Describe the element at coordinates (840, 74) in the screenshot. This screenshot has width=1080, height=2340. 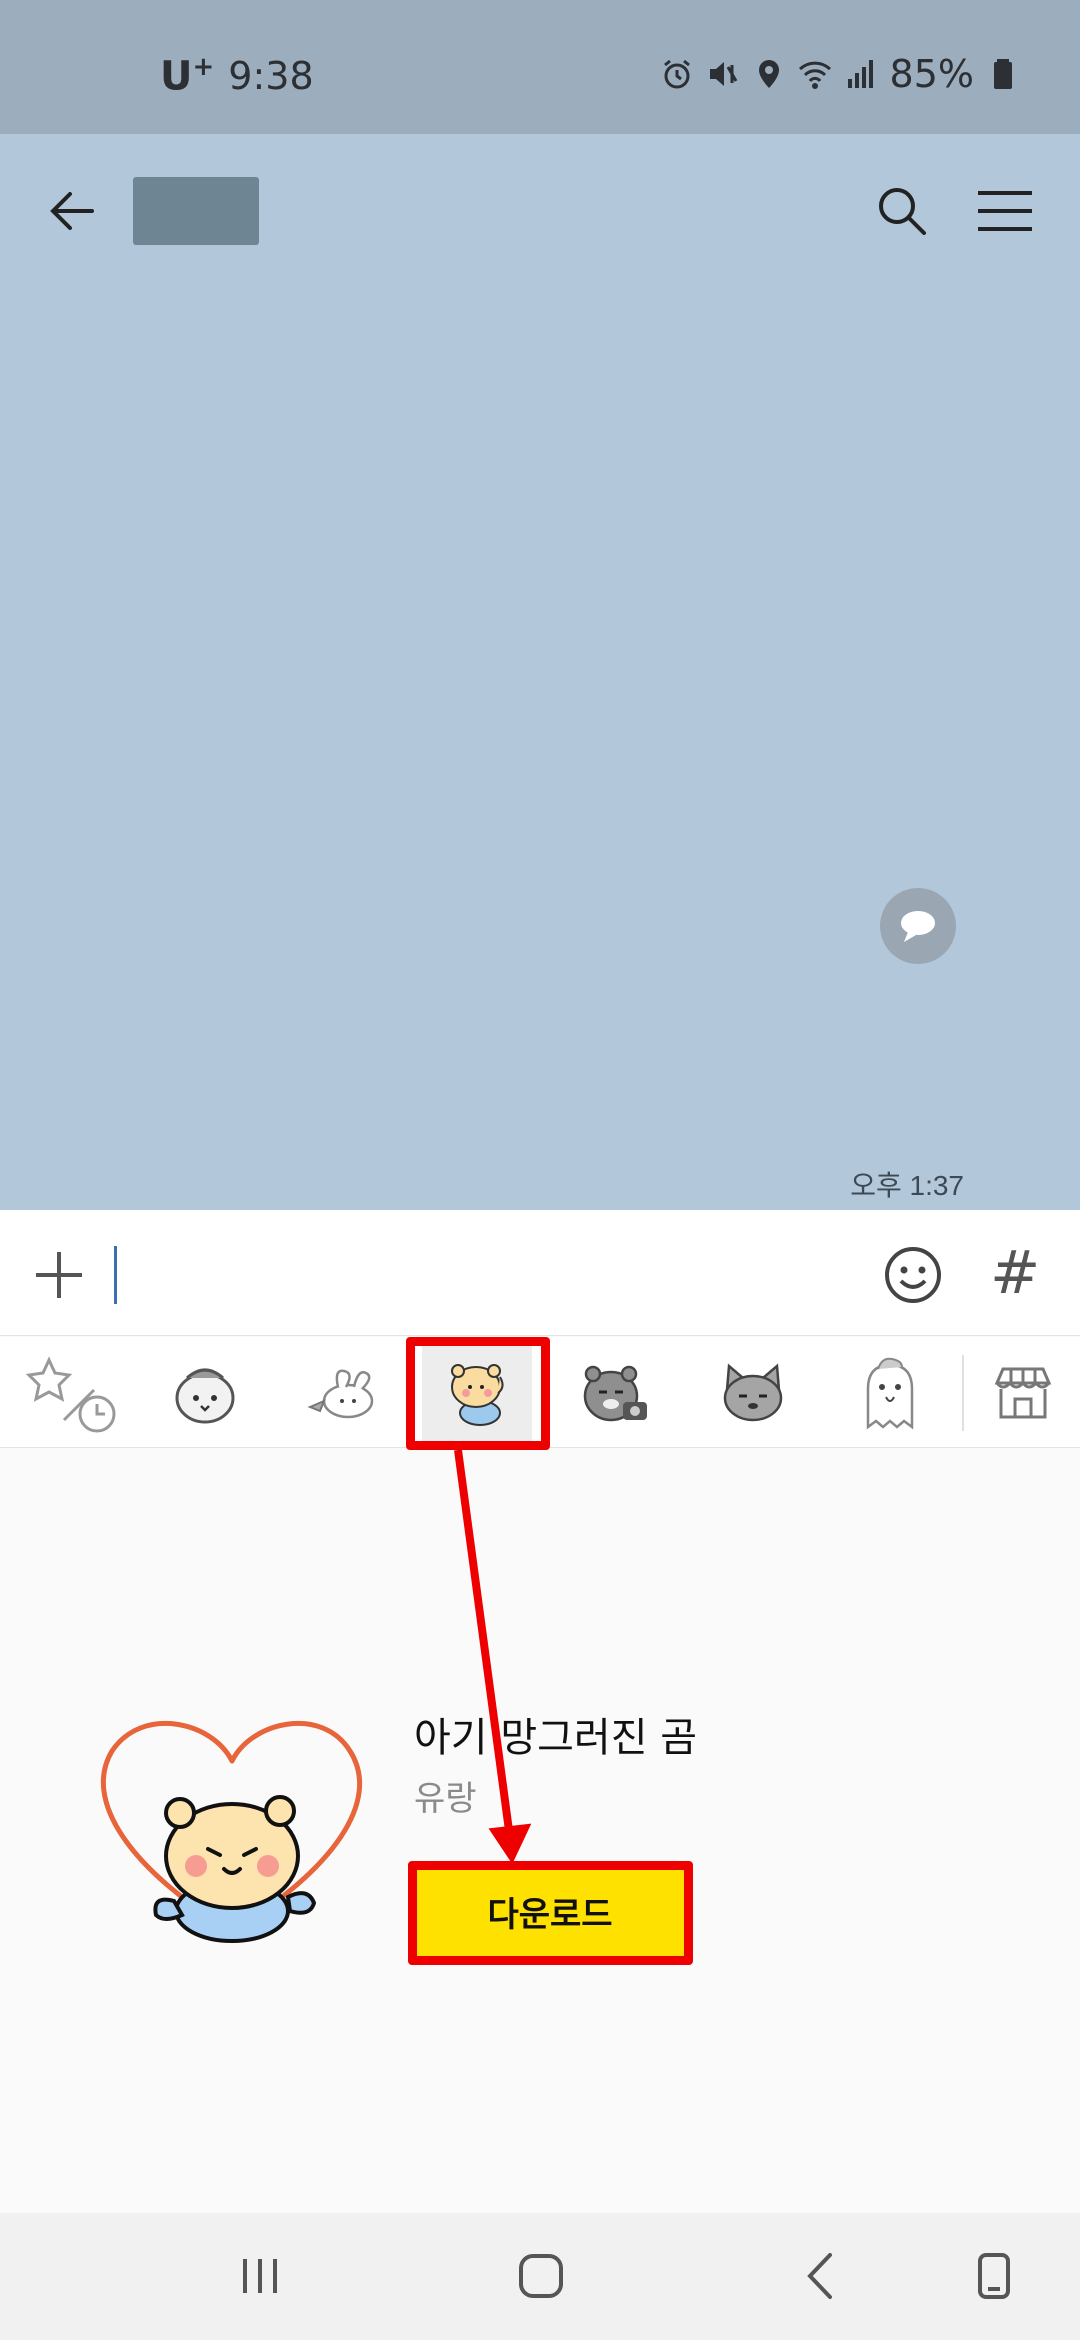
I see `status-right: 85%` at that location.